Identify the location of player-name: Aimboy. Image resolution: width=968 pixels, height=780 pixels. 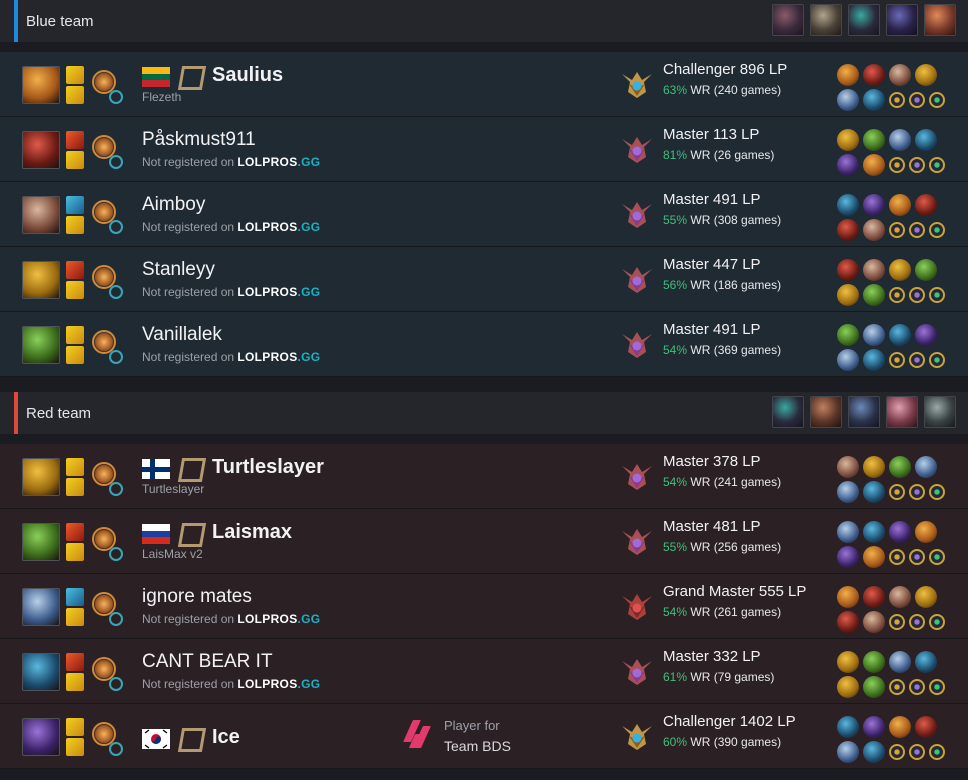
(173, 205).